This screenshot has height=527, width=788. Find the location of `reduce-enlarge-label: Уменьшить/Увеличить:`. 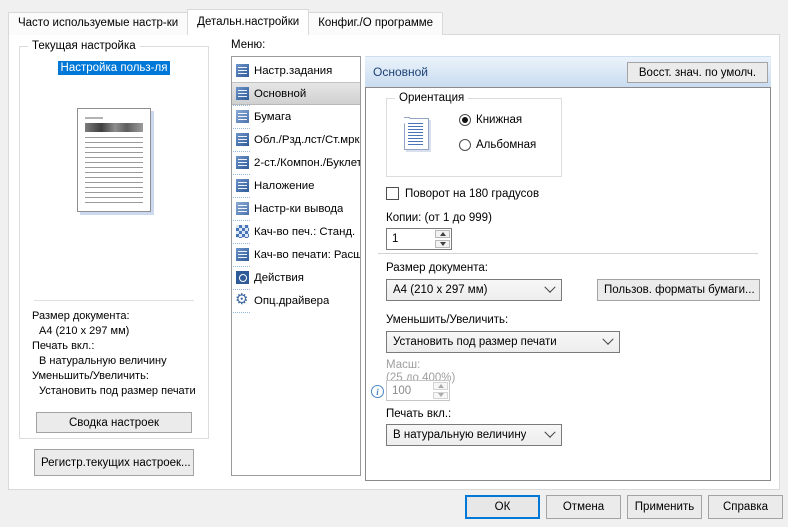

reduce-enlarge-label: Уменьшить/Увеличить: is located at coordinates (447, 320).